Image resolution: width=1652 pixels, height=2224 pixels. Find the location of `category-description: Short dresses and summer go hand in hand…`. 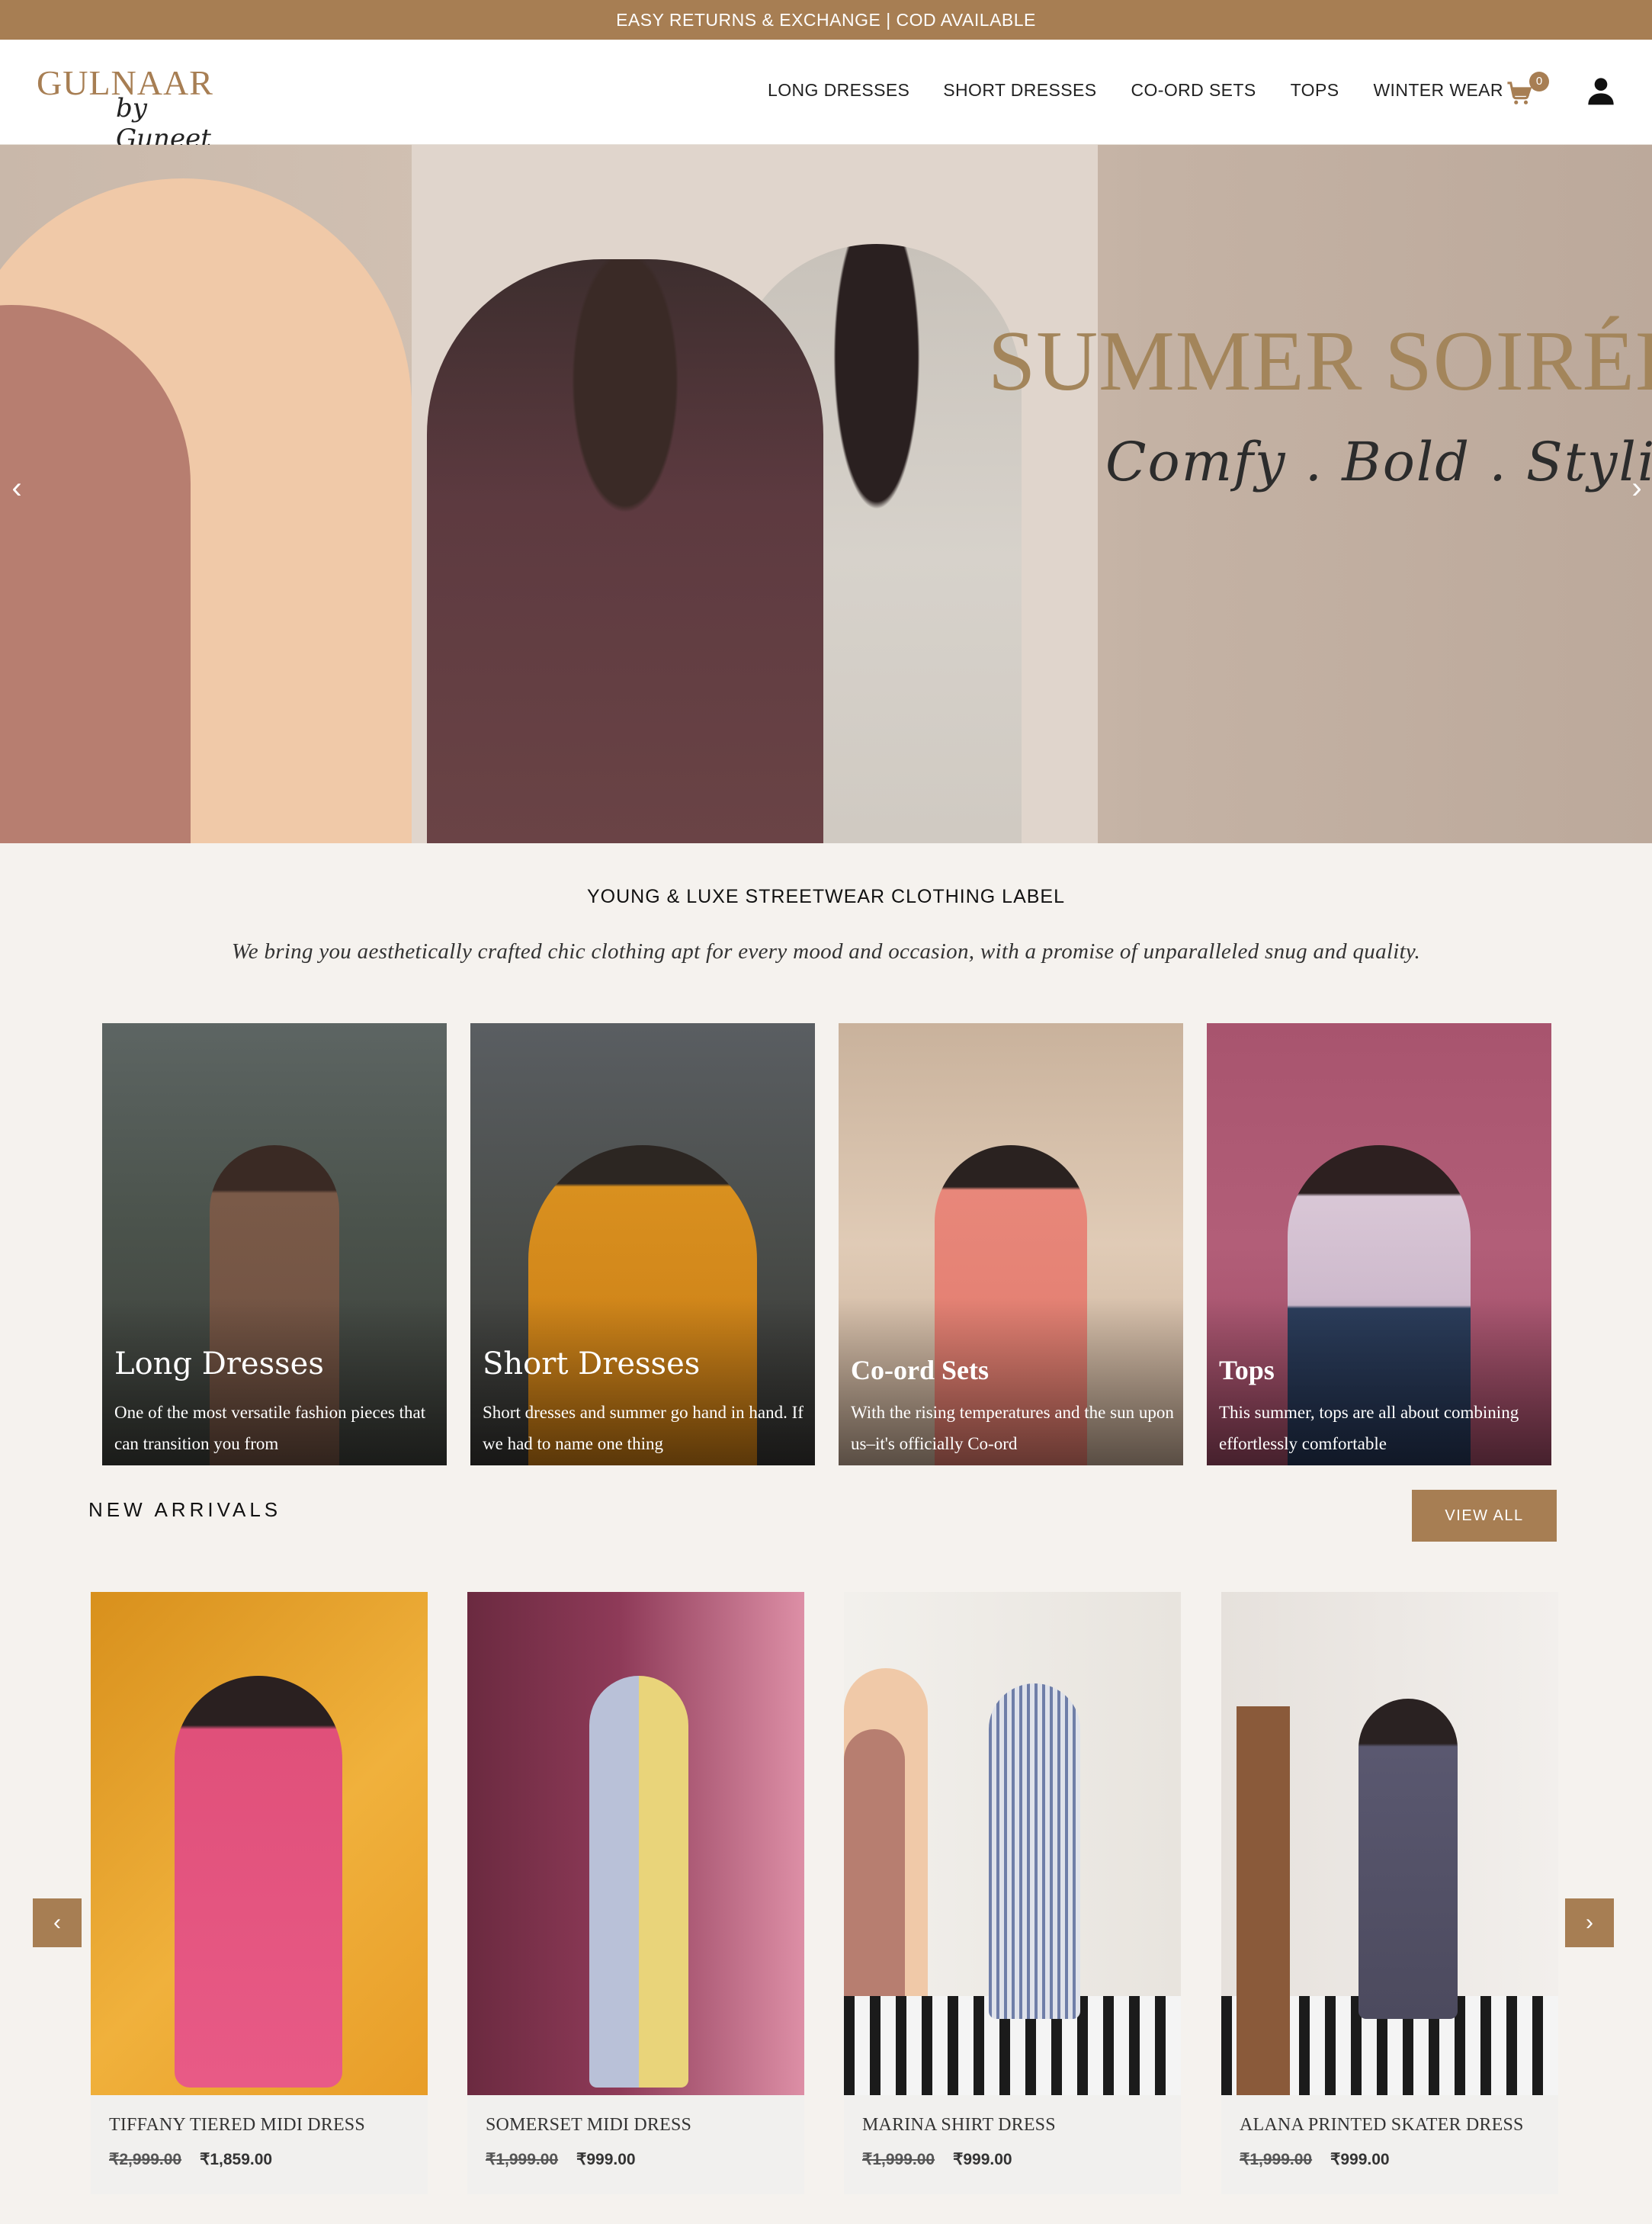

category-description: Short dresses and summer go hand in hand… is located at coordinates (643, 1428).